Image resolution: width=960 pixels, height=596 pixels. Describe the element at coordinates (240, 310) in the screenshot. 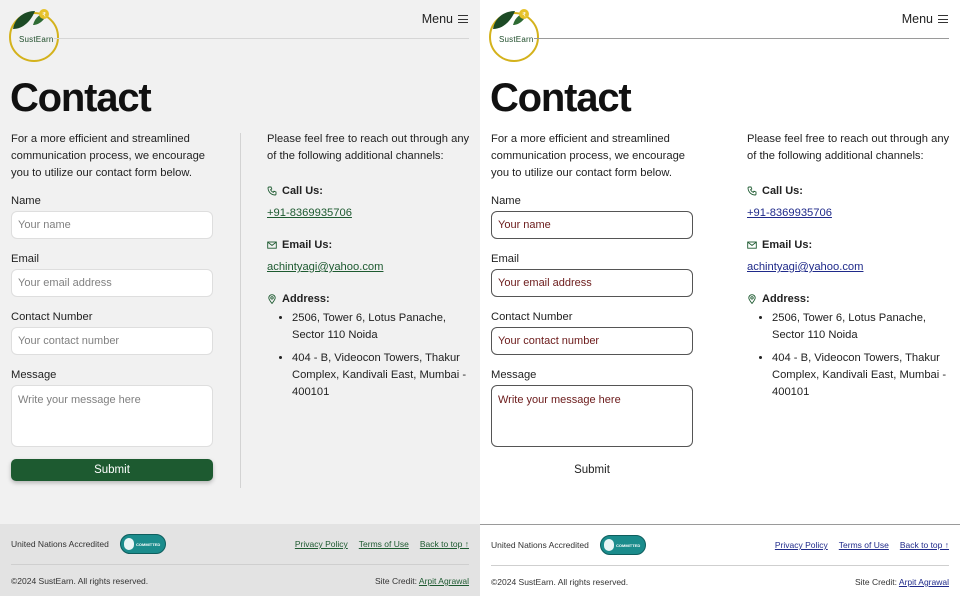

I see `column-divider` at that location.